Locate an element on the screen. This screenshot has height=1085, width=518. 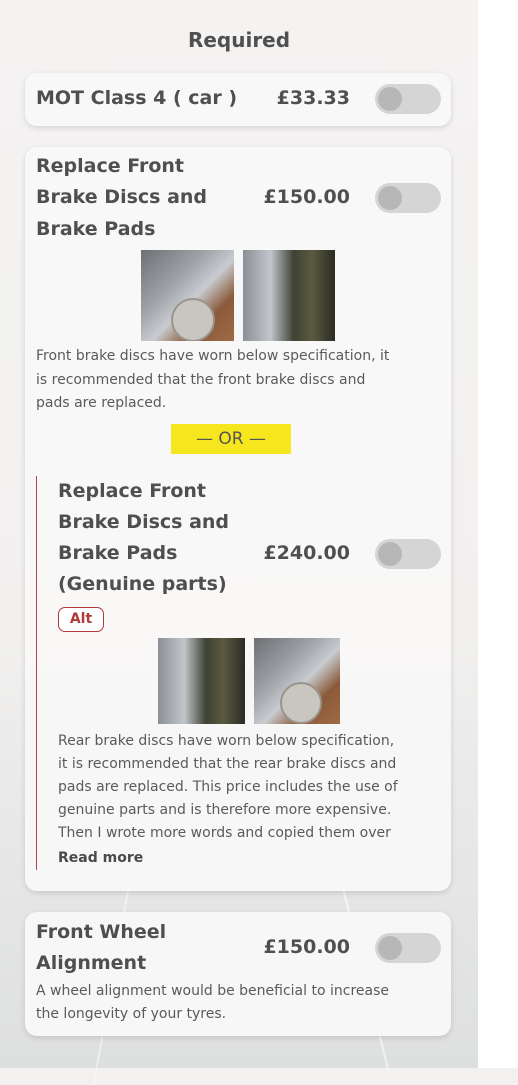
alt-title-line: Brake Discs and is located at coordinates (144, 522).